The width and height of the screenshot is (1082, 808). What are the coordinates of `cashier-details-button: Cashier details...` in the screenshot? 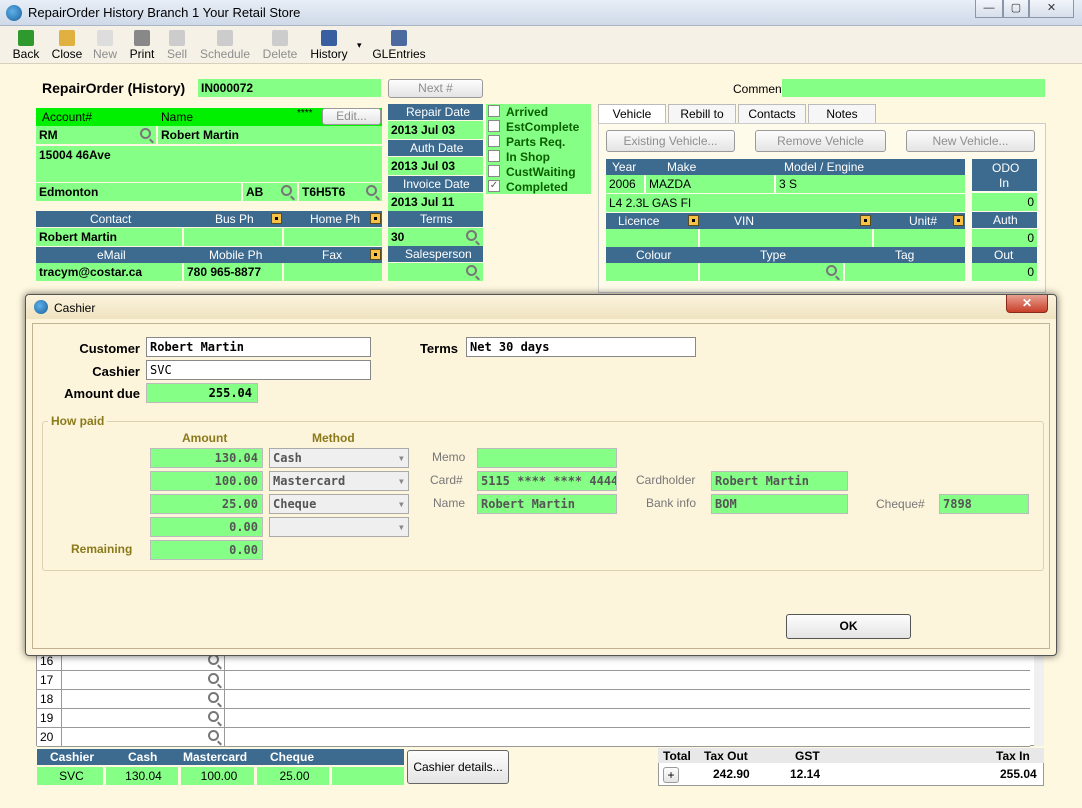 It's located at (458, 767).